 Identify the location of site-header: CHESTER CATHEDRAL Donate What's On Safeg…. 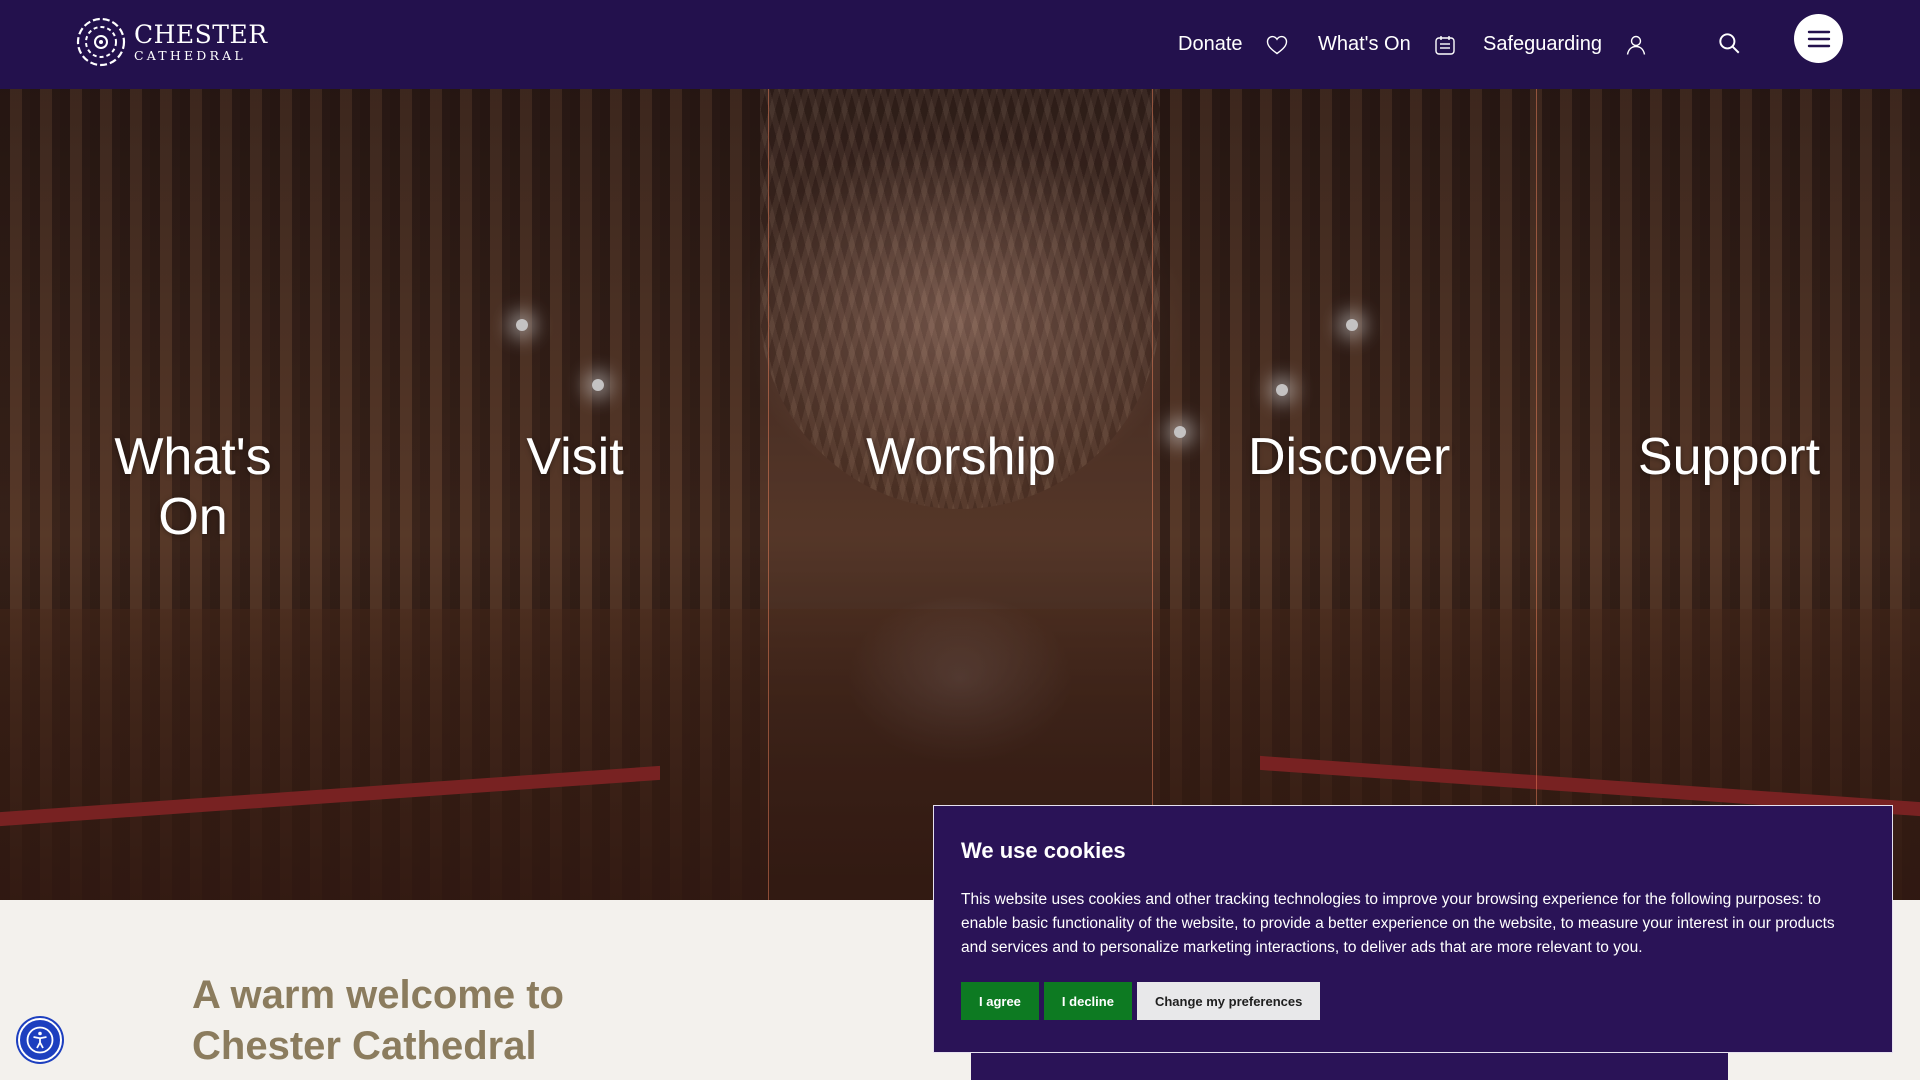
(960, 44).